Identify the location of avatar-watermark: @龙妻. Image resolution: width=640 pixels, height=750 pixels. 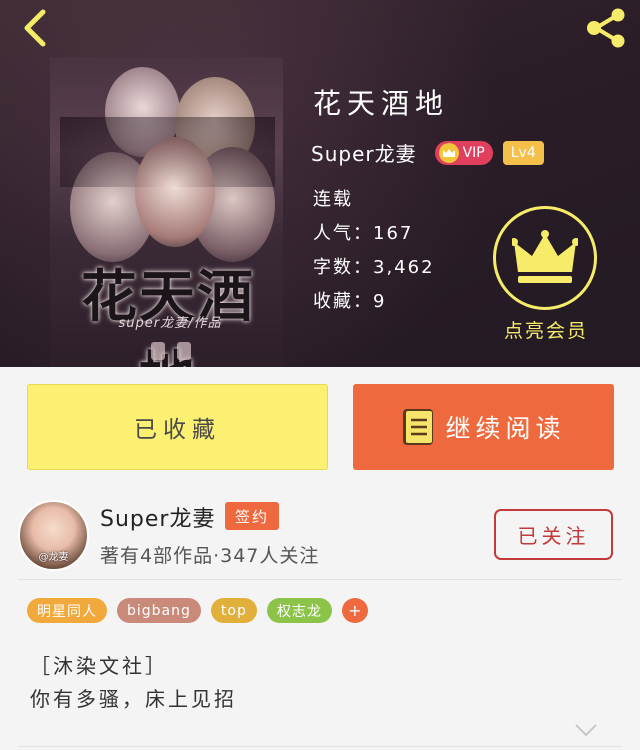
(53, 557).